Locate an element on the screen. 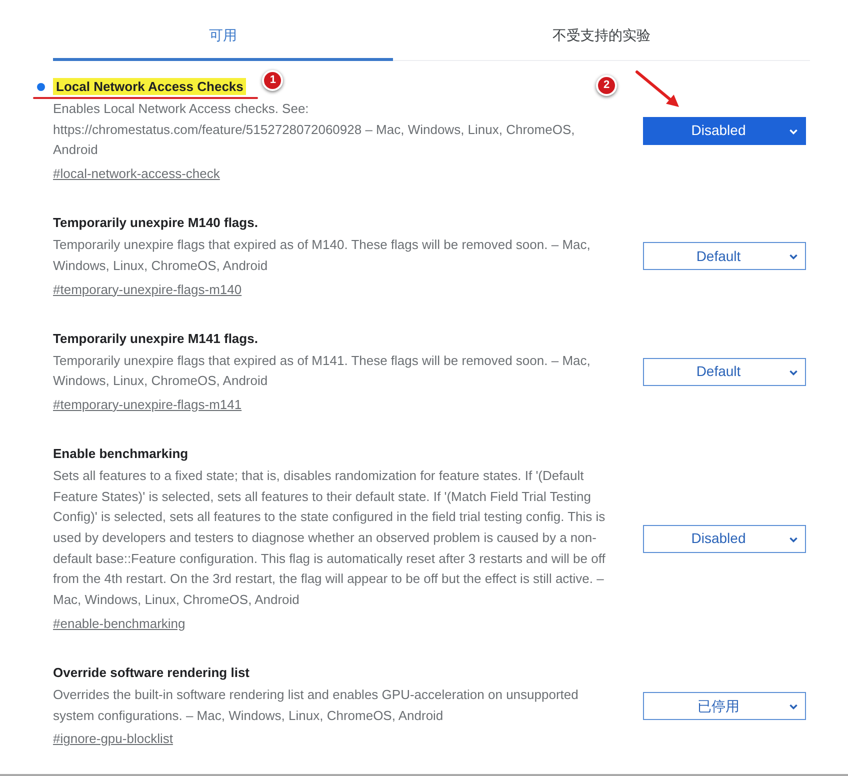  flag-anchor-link: #temporary-unexpire-flags-m140 is located at coordinates (147, 289).